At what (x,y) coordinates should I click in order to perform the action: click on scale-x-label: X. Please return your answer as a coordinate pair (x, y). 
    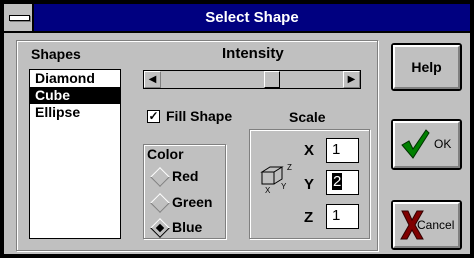
    Looking at the image, I should click on (309, 150).